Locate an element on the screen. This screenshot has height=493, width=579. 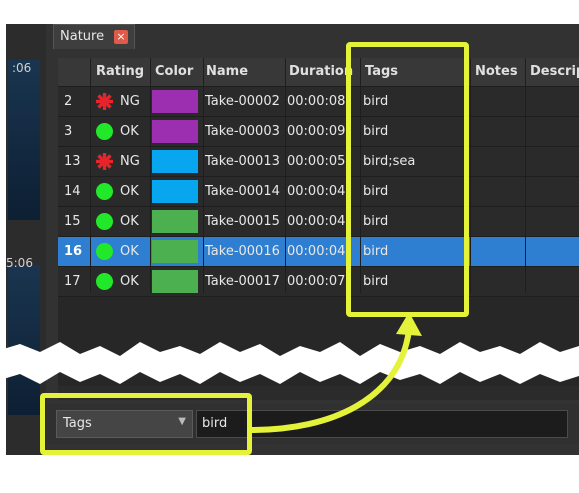
callout-arrow is located at coordinates (336, 372).